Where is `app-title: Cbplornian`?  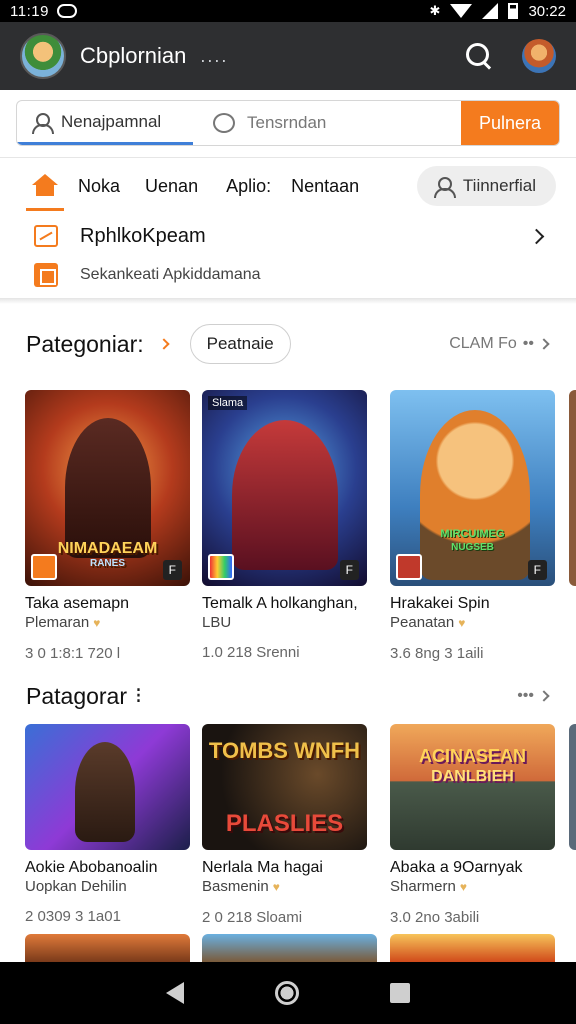 app-title: Cbplornian is located at coordinates (133, 55).